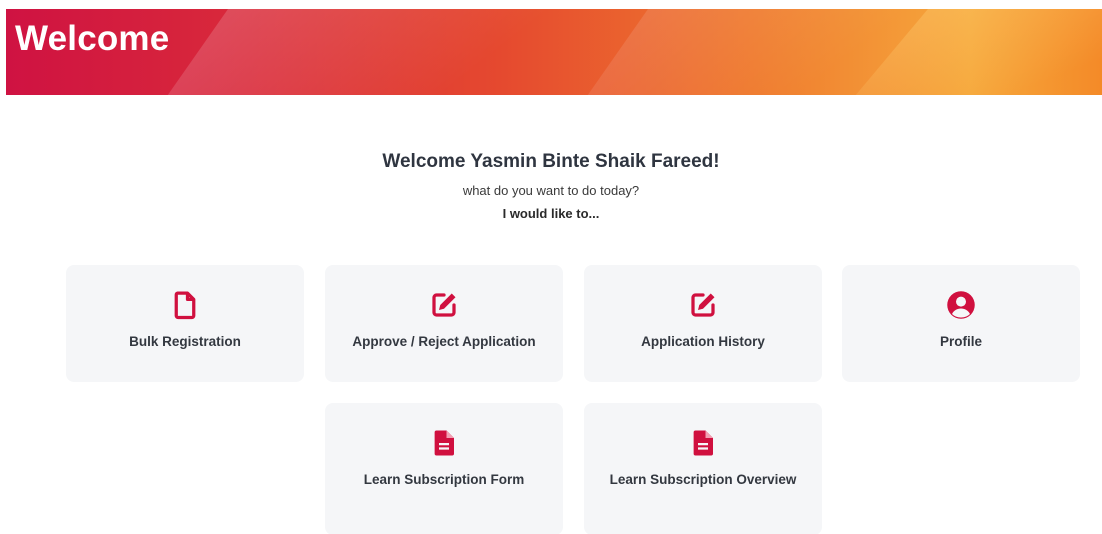 This screenshot has width=1102, height=534. Describe the element at coordinates (92, 38) in the screenshot. I see `banner-title: Welcome` at that location.